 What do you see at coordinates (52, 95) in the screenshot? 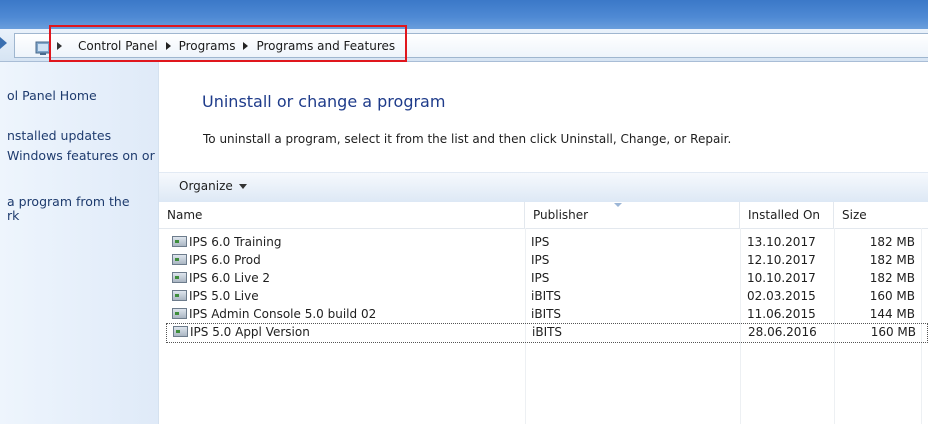
I see `control-panel-home-link: ol Panel Home` at bounding box center [52, 95].